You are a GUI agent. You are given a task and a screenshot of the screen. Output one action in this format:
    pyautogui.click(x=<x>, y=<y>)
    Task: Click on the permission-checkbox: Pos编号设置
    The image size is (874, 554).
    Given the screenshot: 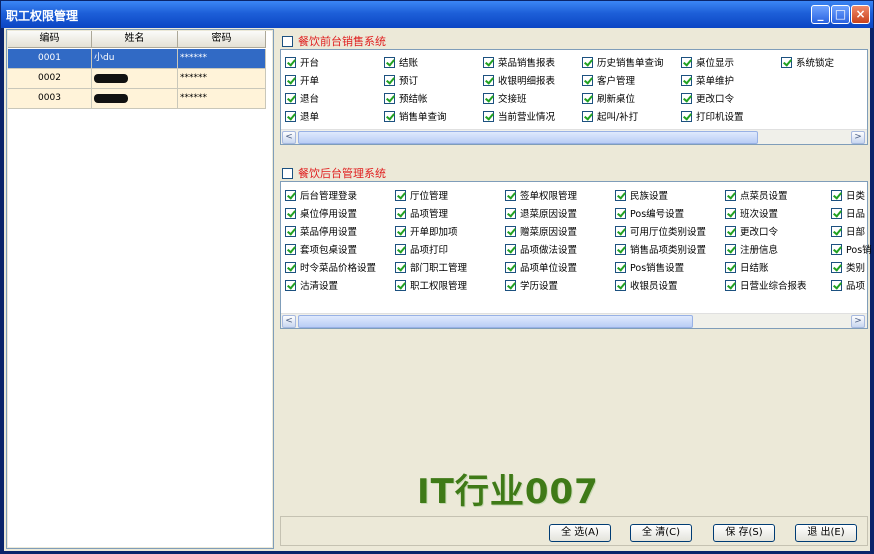 What is the action you would take?
    pyautogui.click(x=649, y=213)
    